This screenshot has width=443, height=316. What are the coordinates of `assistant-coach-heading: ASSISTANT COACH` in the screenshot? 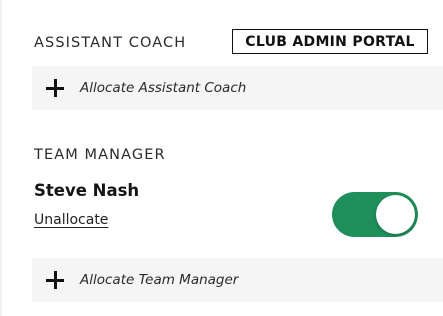 It's located at (110, 43).